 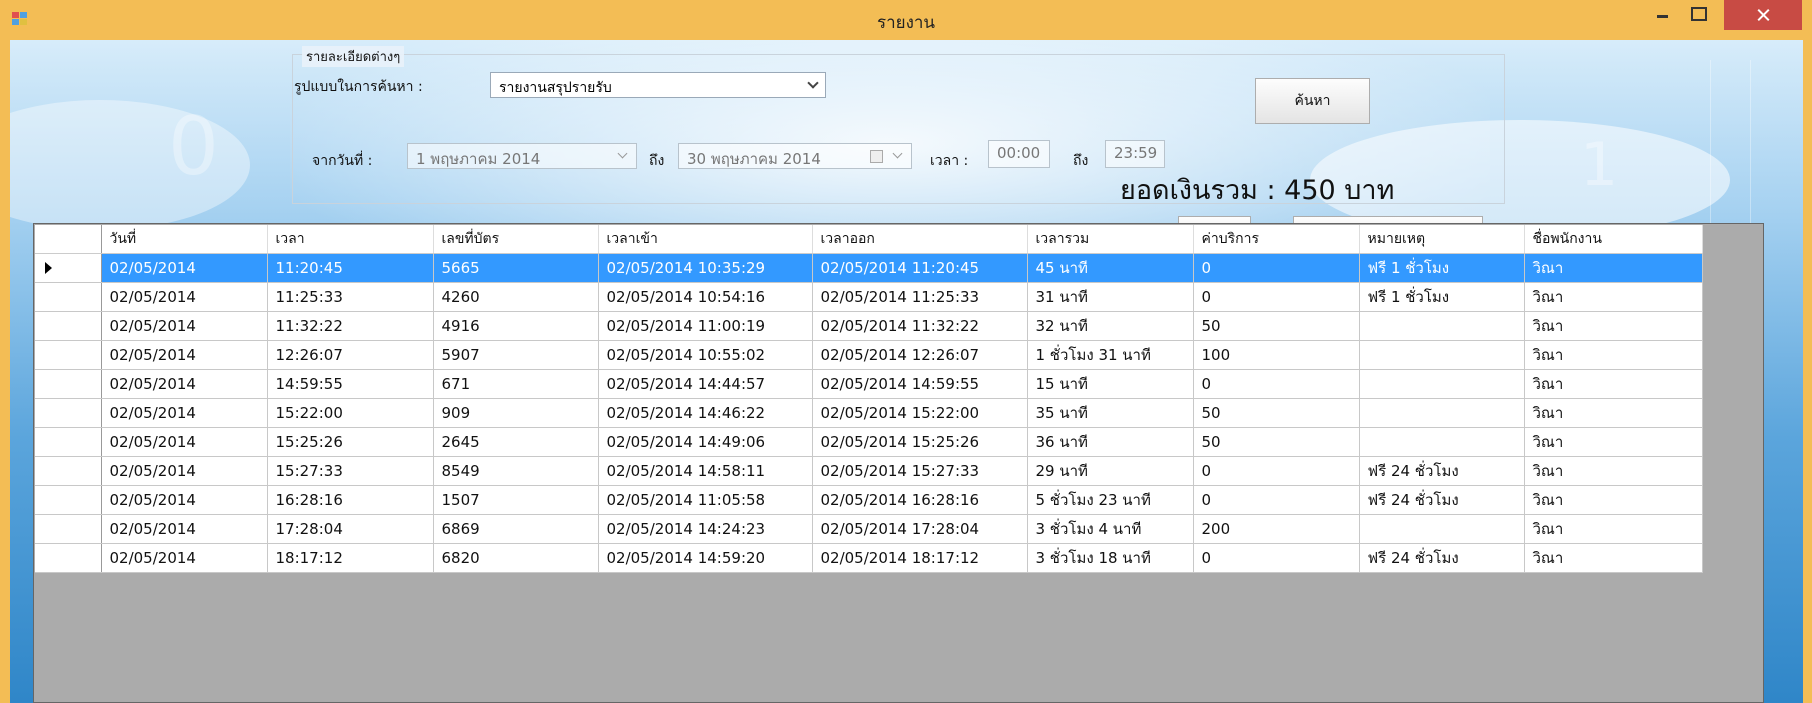 What do you see at coordinates (350, 355) in the screenshot?
I see `cell-time: 12:26:07` at bounding box center [350, 355].